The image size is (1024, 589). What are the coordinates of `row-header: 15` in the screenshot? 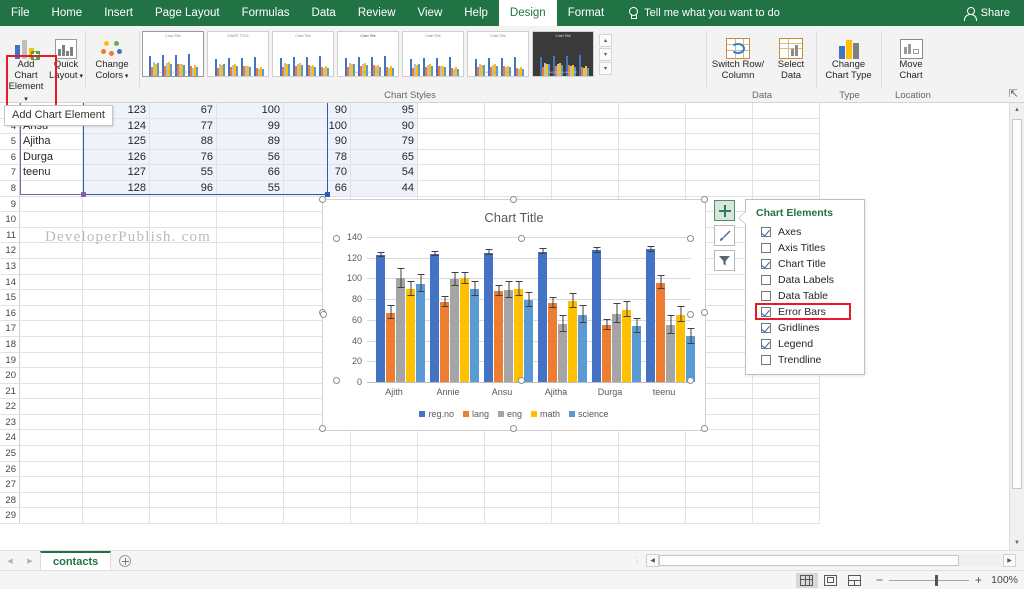 It's located at (10, 298).